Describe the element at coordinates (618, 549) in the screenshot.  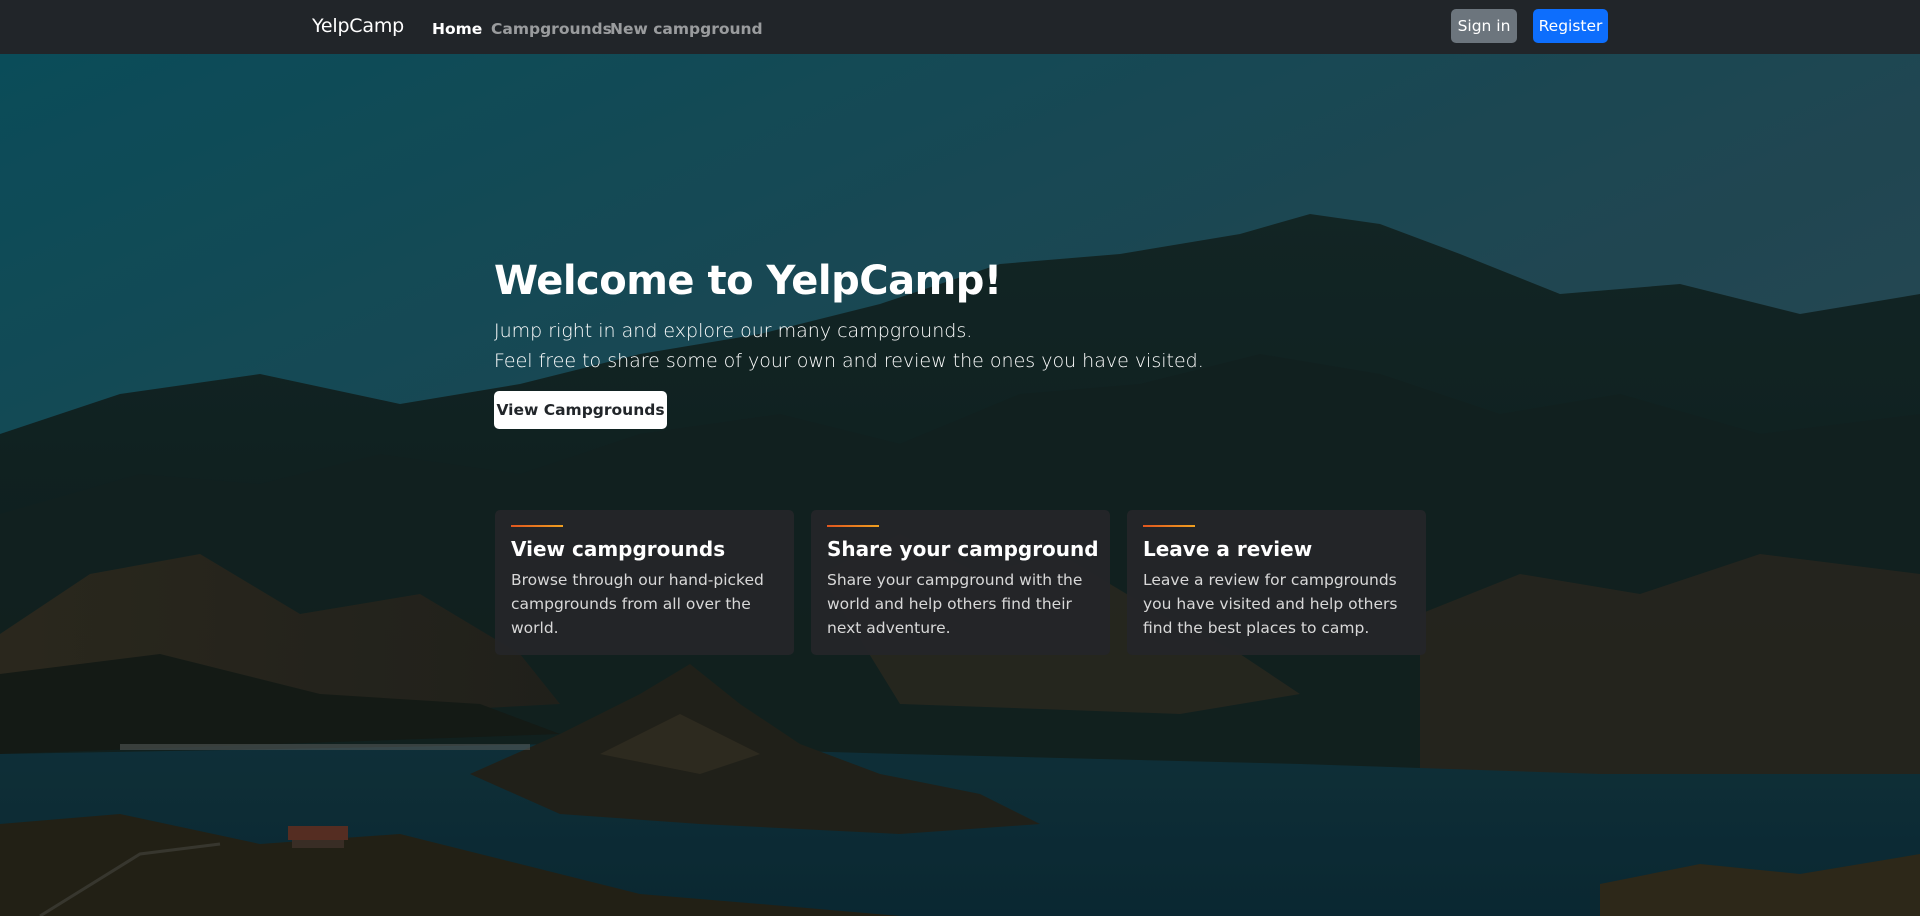
I see `card-title: View campgrounds` at that location.